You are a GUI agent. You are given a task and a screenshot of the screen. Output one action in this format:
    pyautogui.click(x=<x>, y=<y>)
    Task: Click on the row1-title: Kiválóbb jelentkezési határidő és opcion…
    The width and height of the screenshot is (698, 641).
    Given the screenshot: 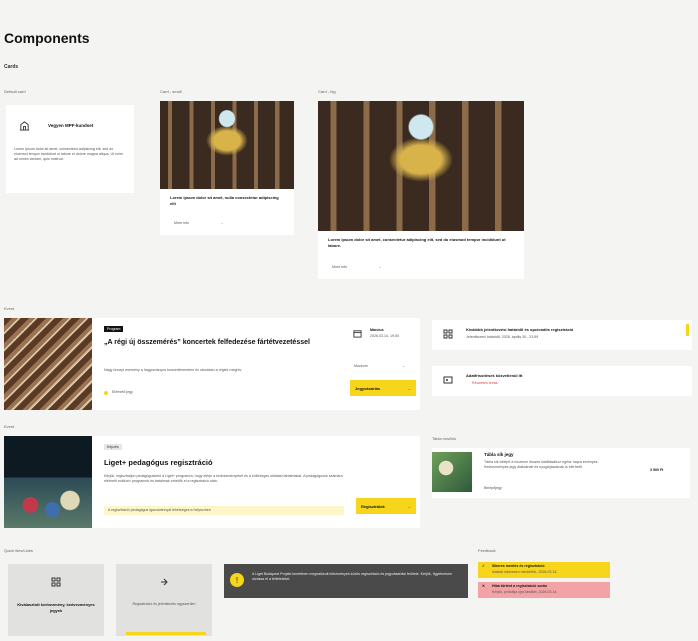 What is the action you would take?
    pyautogui.click(x=520, y=329)
    